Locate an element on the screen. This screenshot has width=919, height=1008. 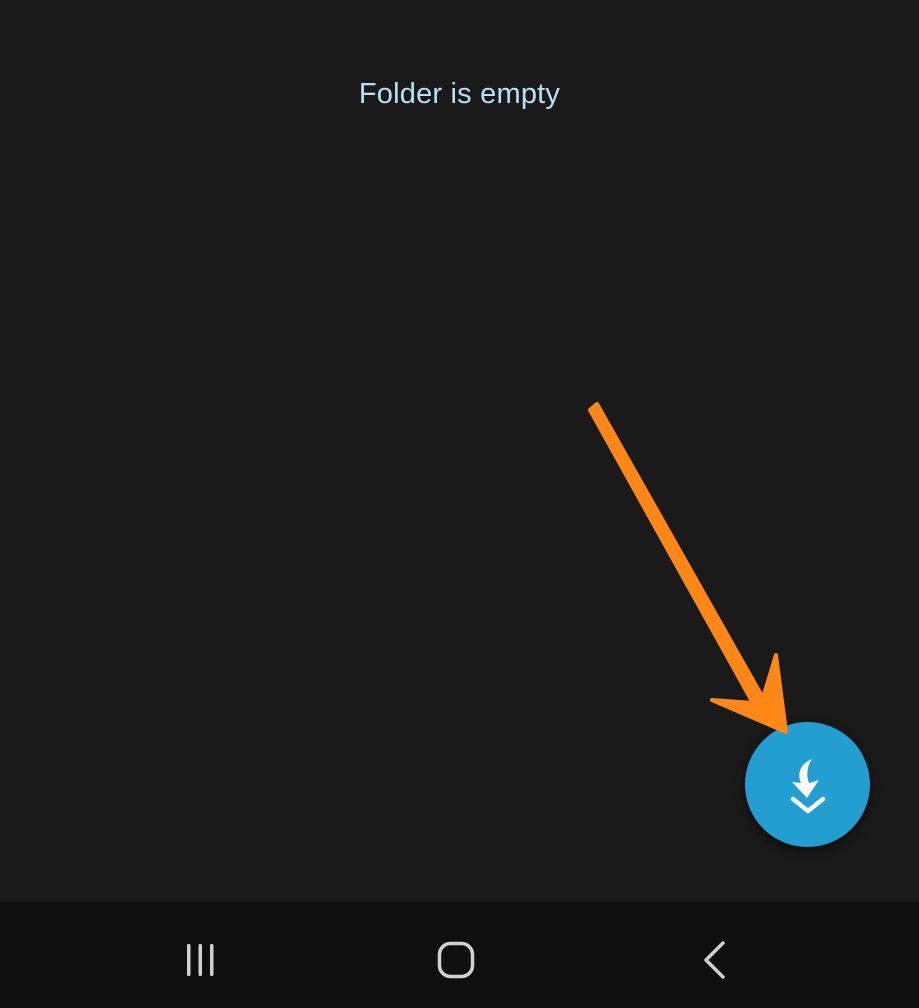
folder-empty-message: Folder is empty is located at coordinates (459, 94).